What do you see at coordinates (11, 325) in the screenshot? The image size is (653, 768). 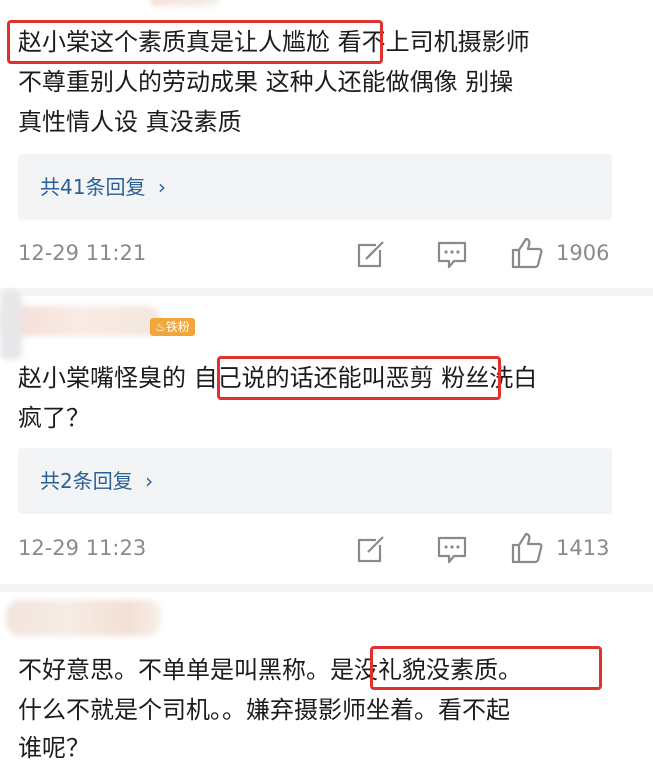 I see `avatar-blurred` at bounding box center [11, 325].